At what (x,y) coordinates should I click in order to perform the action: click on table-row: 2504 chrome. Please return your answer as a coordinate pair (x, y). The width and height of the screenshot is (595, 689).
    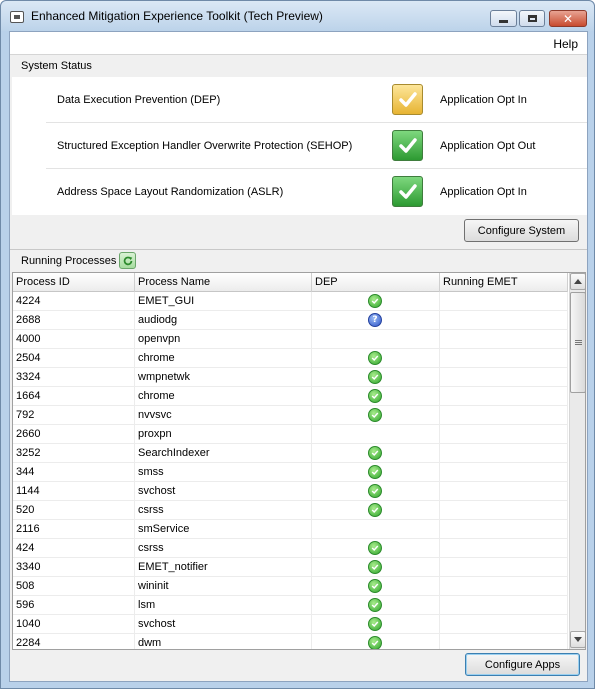
    Looking at the image, I should click on (290, 358).